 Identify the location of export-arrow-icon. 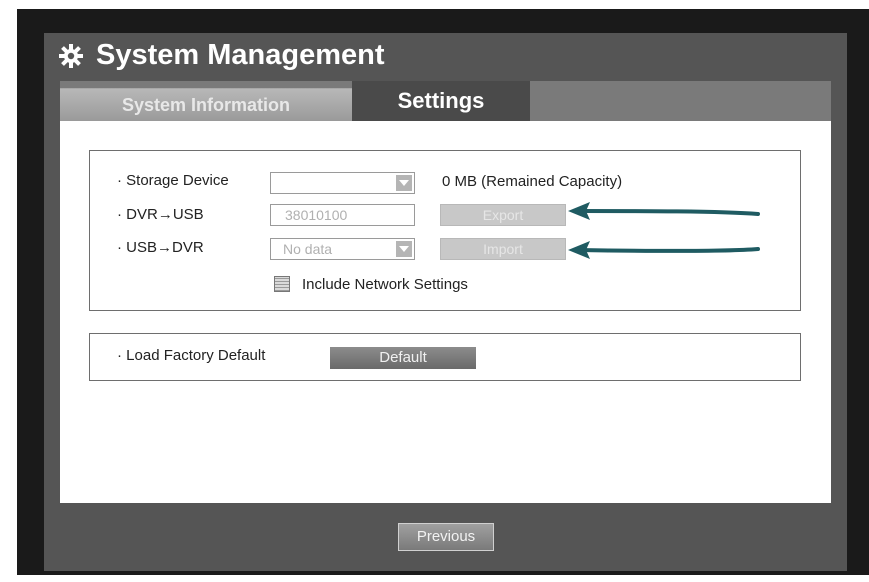
(664, 211).